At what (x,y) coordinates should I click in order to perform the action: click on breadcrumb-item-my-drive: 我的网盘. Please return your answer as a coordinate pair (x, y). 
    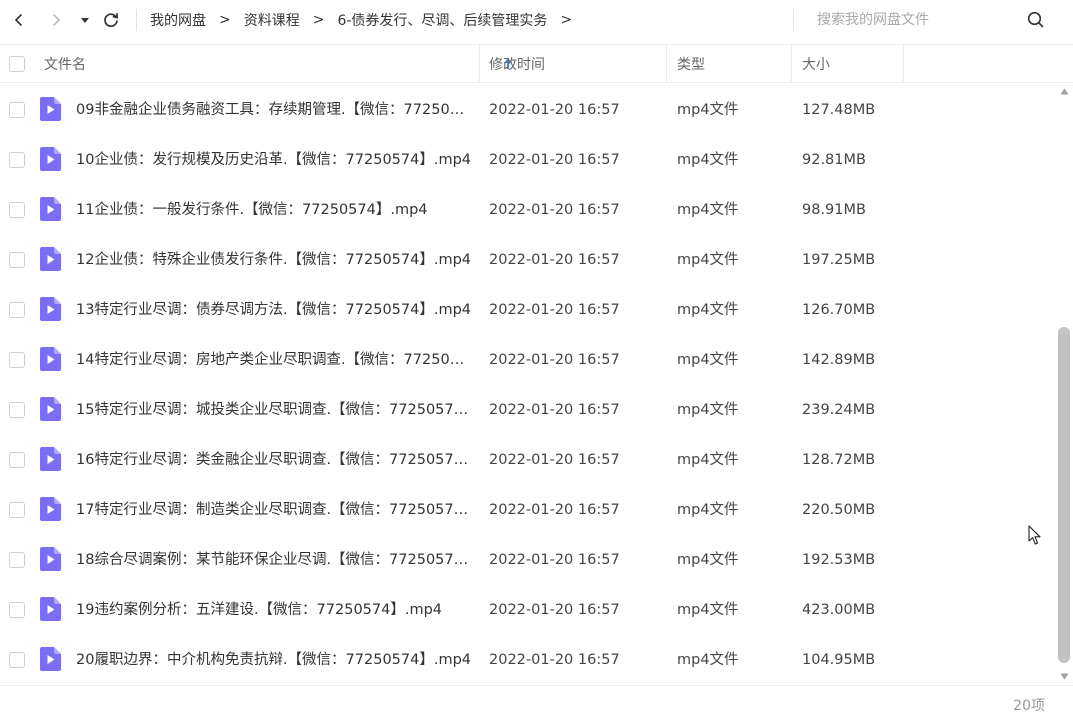
    Looking at the image, I should click on (178, 20).